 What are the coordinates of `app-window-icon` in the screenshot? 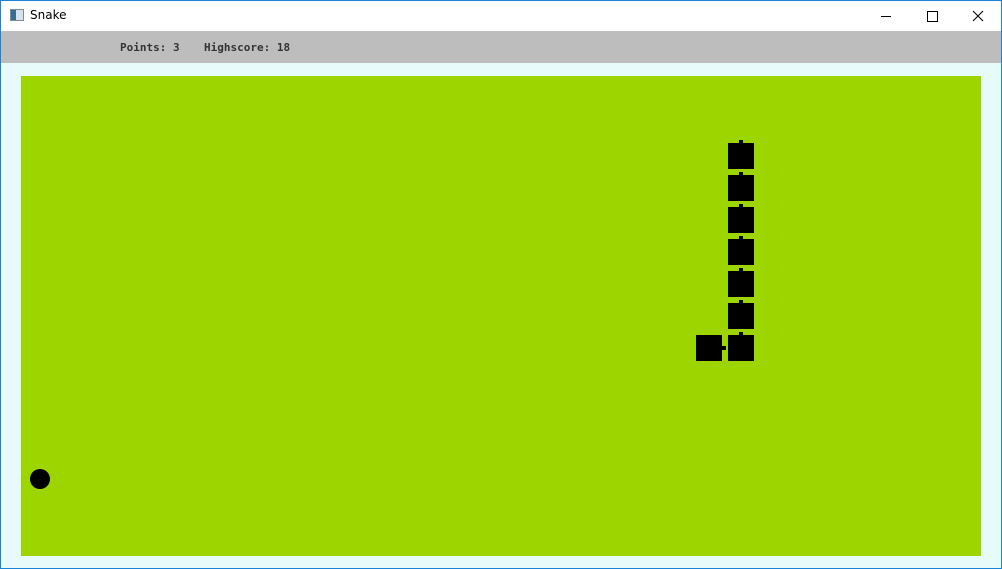 It's located at (17, 15).